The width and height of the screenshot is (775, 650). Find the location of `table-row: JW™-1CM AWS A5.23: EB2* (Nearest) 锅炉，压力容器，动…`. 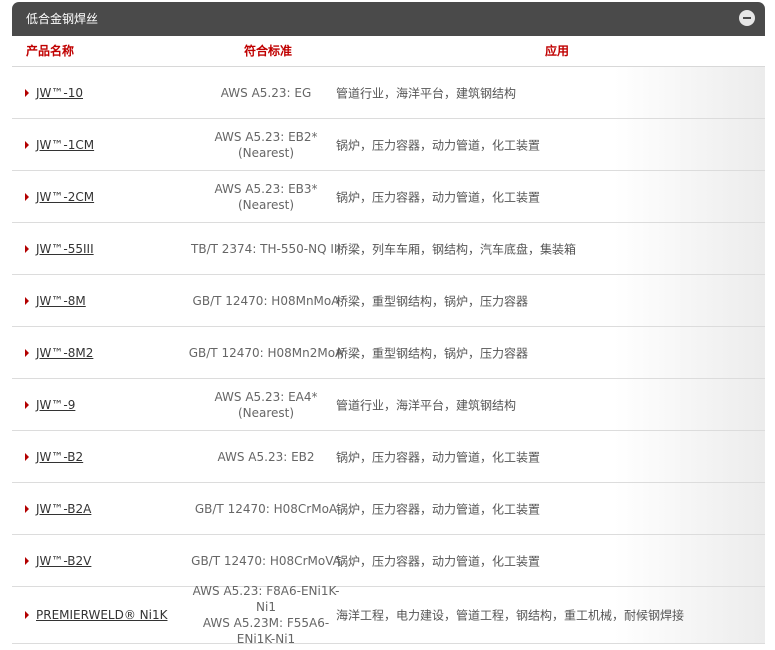

table-row: JW™-1CM AWS A5.23: EB2* (Nearest) 锅炉，压力容器，动… is located at coordinates (388, 145).